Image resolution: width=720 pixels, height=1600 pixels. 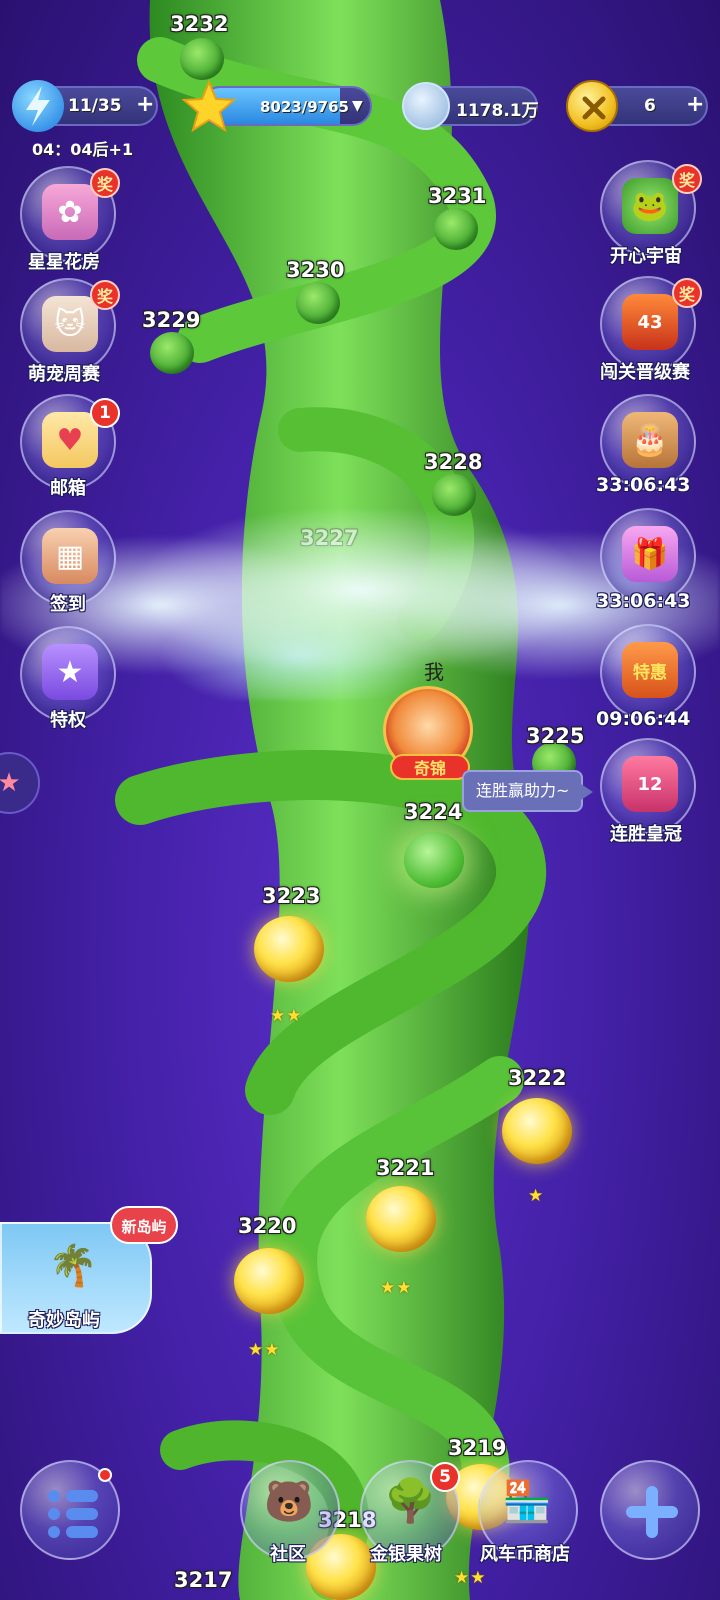 What do you see at coordinates (286, 1016) in the screenshot?
I see `level-stars-3223: ★★` at bounding box center [286, 1016].